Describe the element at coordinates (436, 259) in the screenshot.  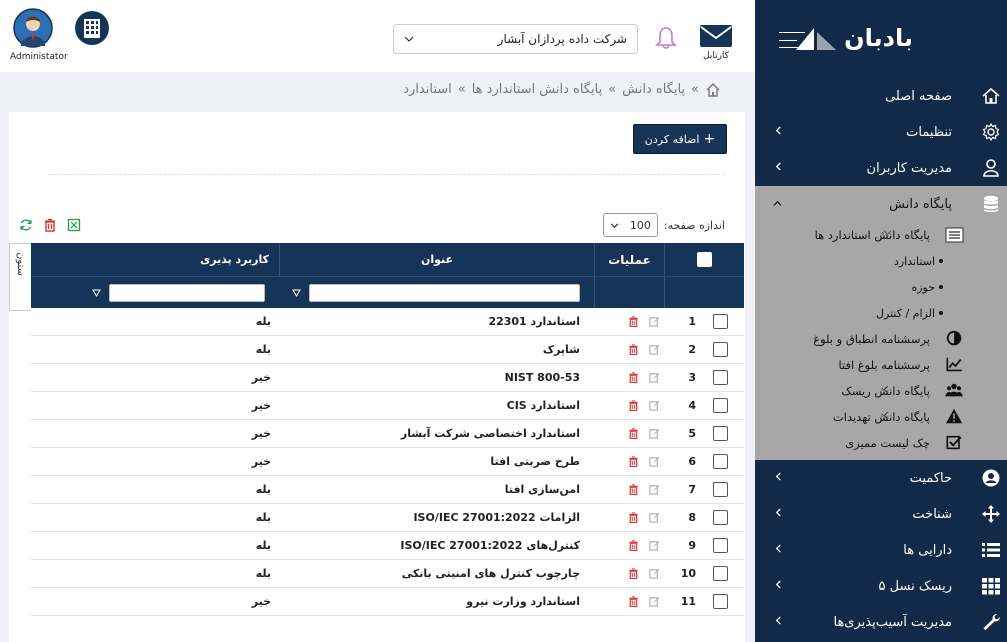
I see `header-title: عنوان` at that location.